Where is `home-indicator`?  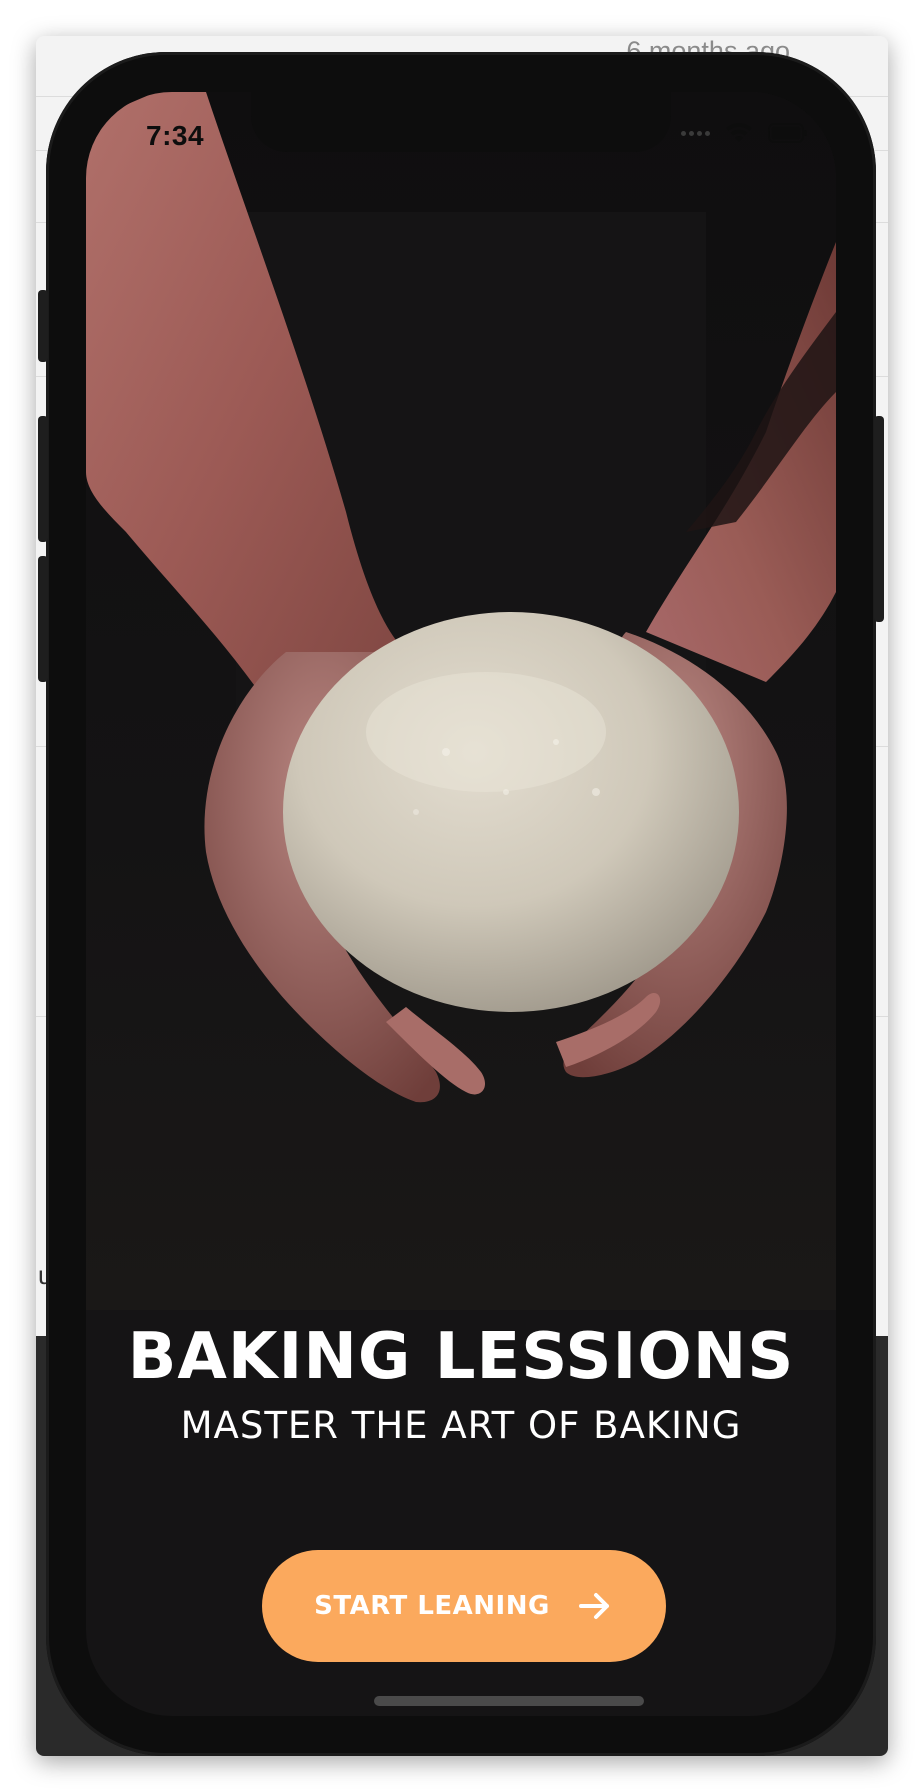 home-indicator is located at coordinates (509, 1701).